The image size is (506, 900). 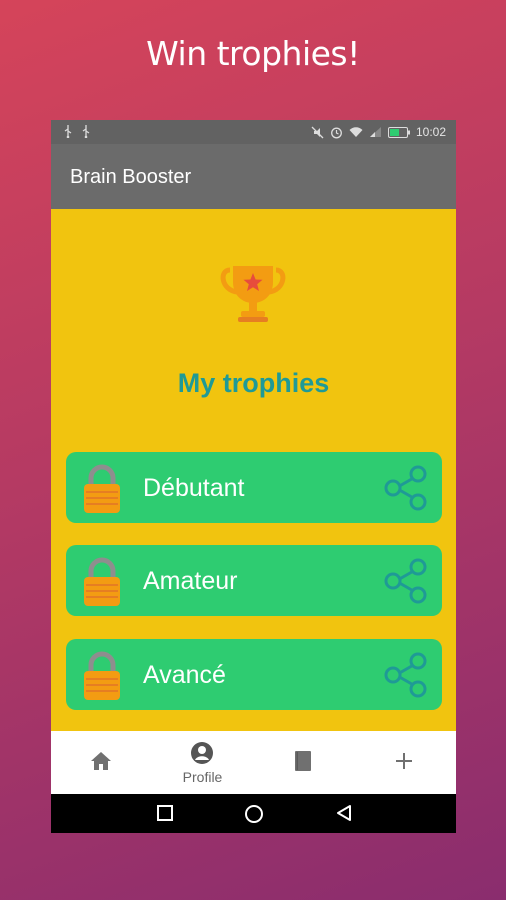 What do you see at coordinates (398, 132) in the screenshot?
I see `battery-icon` at bounding box center [398, 132].